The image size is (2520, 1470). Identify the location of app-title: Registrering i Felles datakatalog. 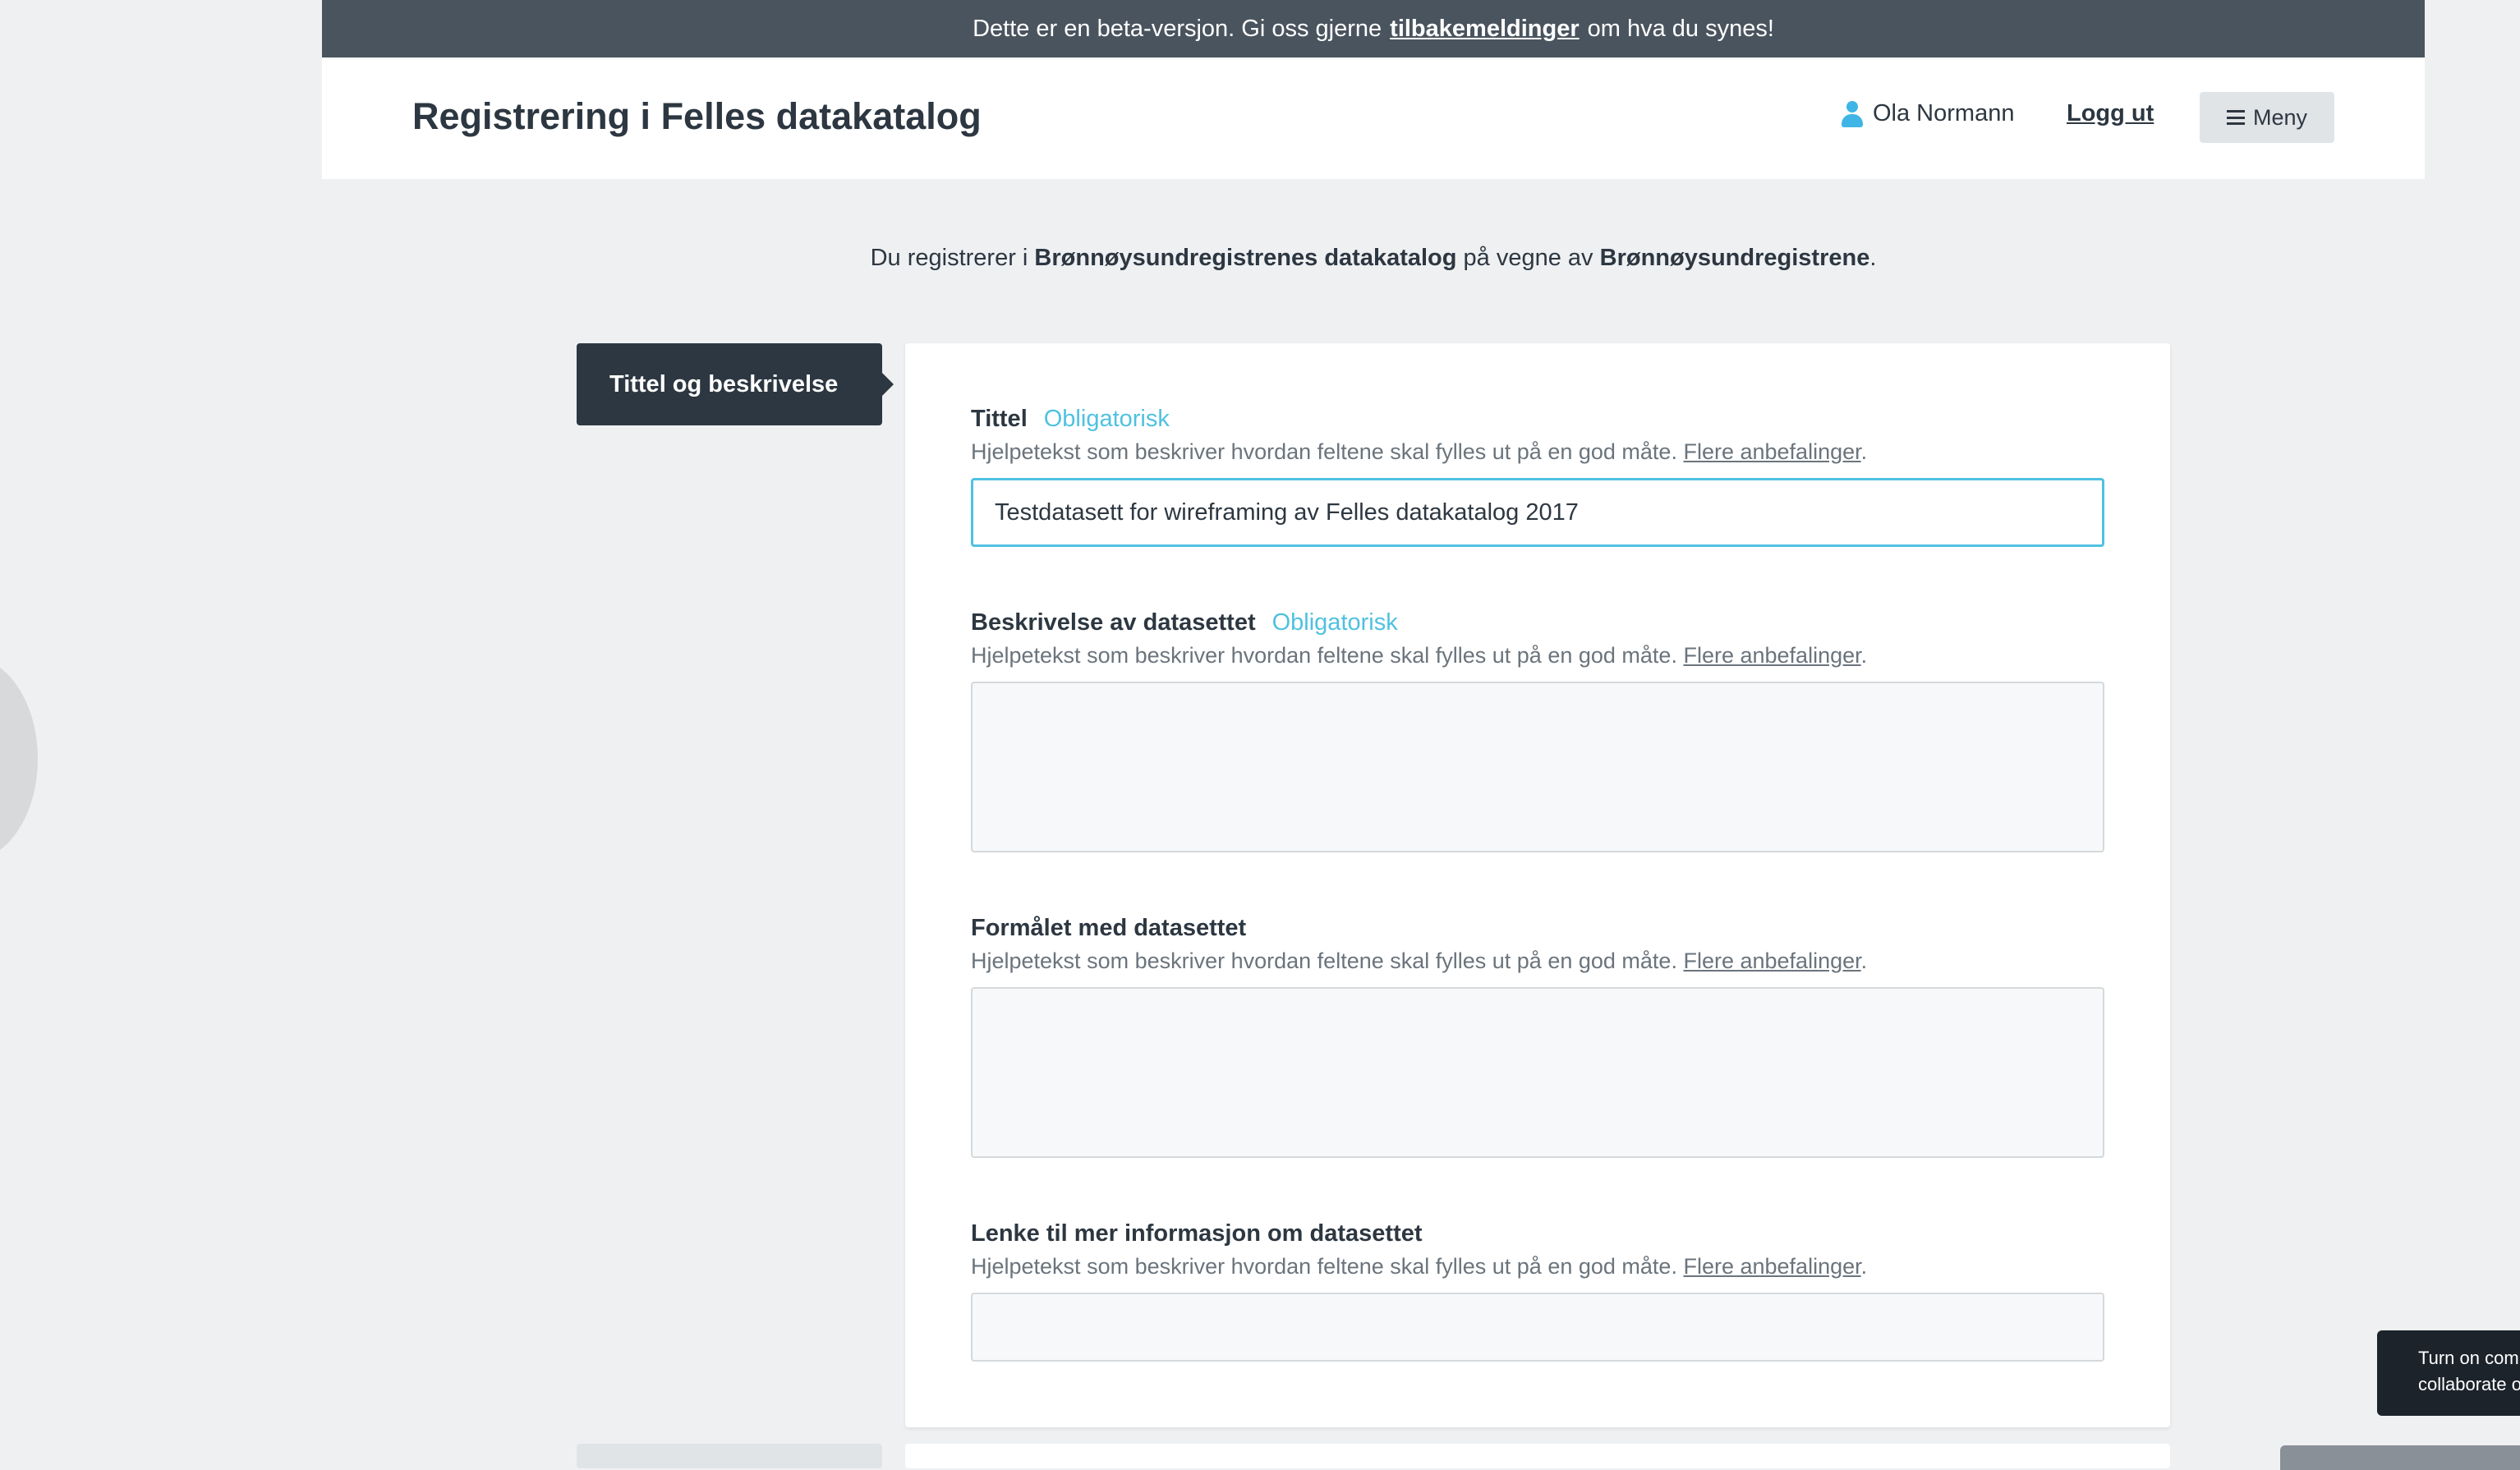
(697, 116).